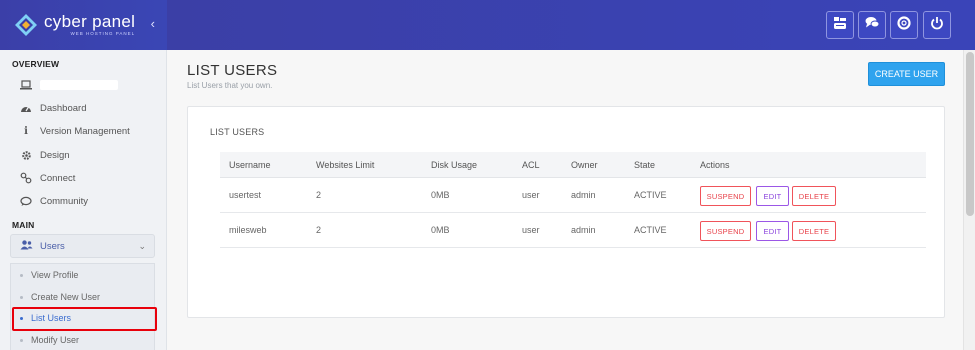 The width and height of the screenshot is (975, 350). What do you see at coordinates (345, 165) in the screenshot?
I see `header-websites-limit: Websites Limit` at bounding box center [345, 165].